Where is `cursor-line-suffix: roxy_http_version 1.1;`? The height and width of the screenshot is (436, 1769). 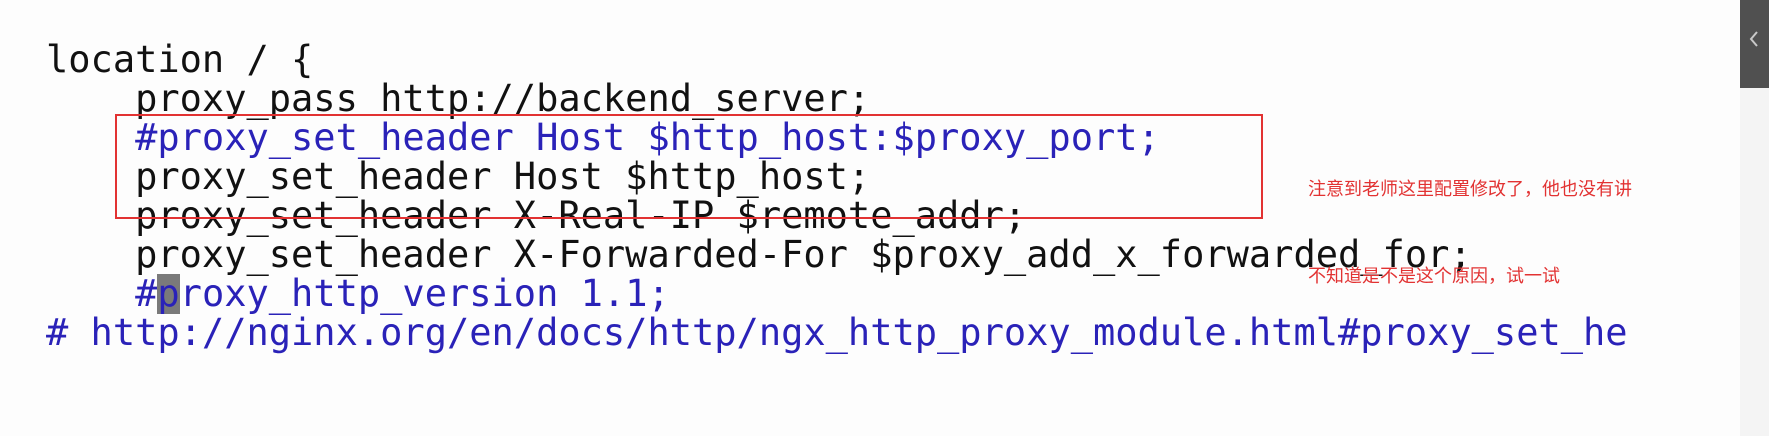
cursor-line-suffix: roxy_http_version 1.1; is located at coordinates (424, 293).